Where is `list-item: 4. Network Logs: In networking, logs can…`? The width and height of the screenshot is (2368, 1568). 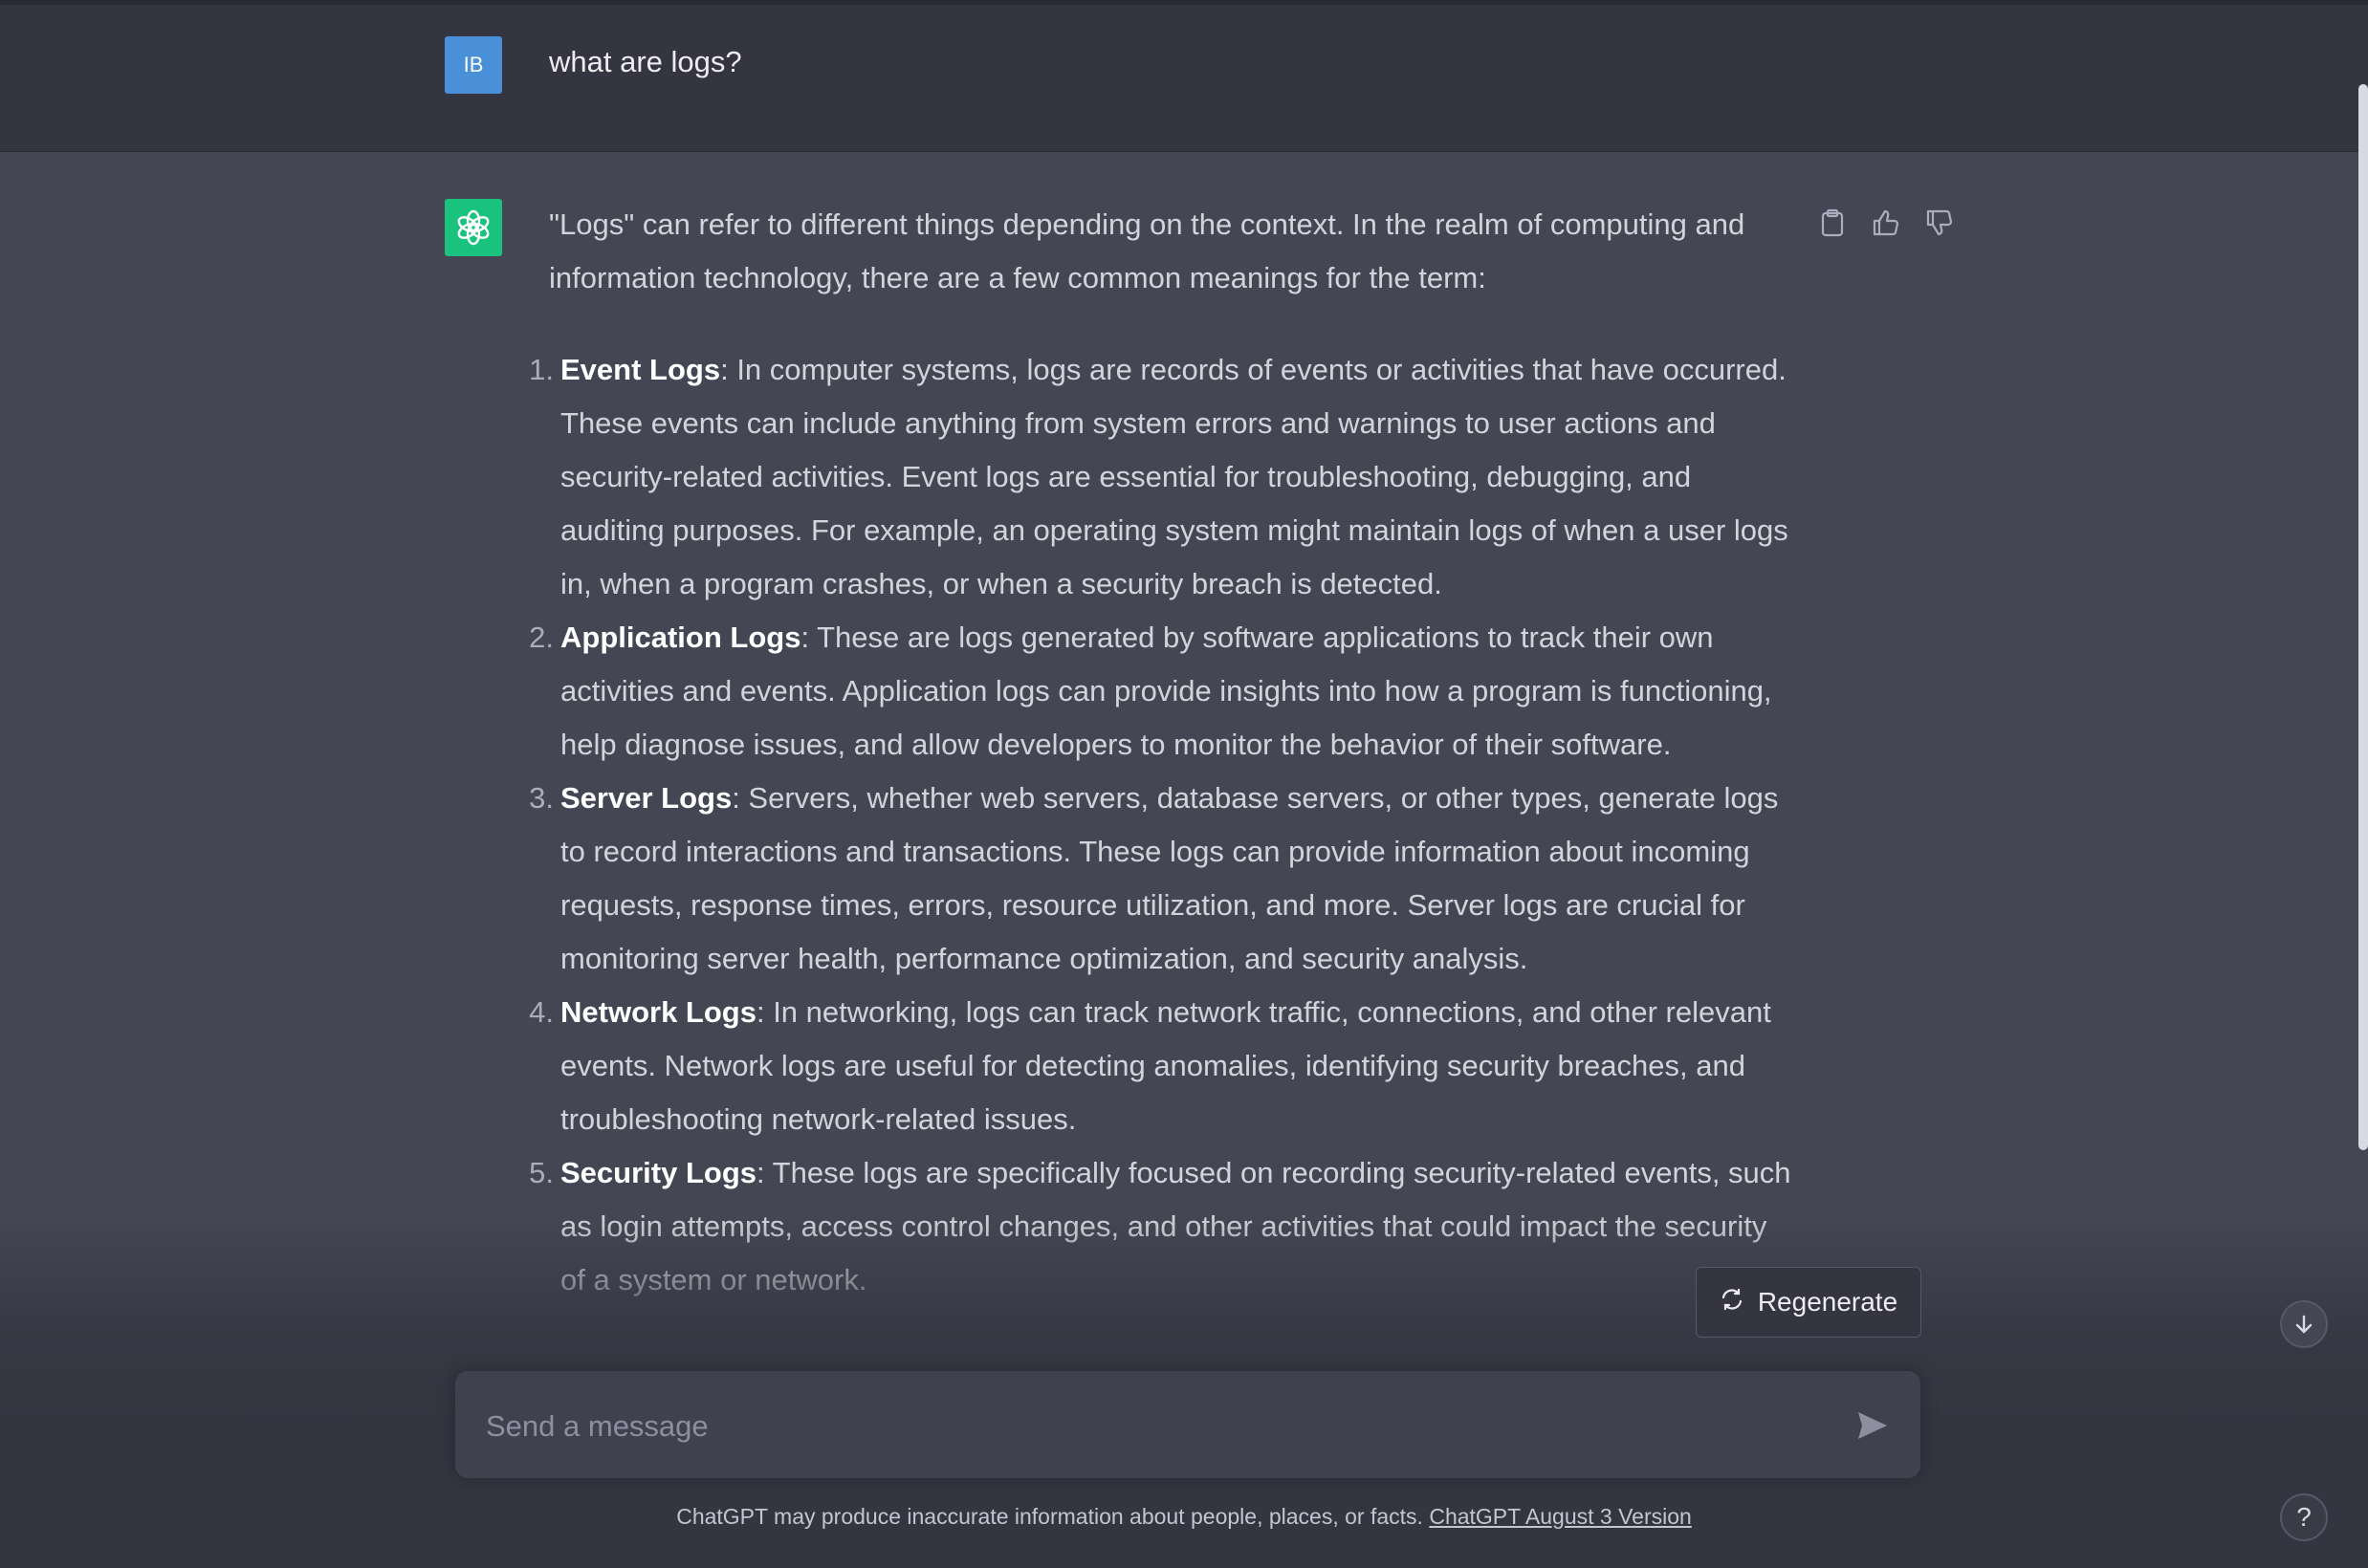
list-item: 4. Network Logs: In networking, logs can… is located at coordinates (1163, 1066).